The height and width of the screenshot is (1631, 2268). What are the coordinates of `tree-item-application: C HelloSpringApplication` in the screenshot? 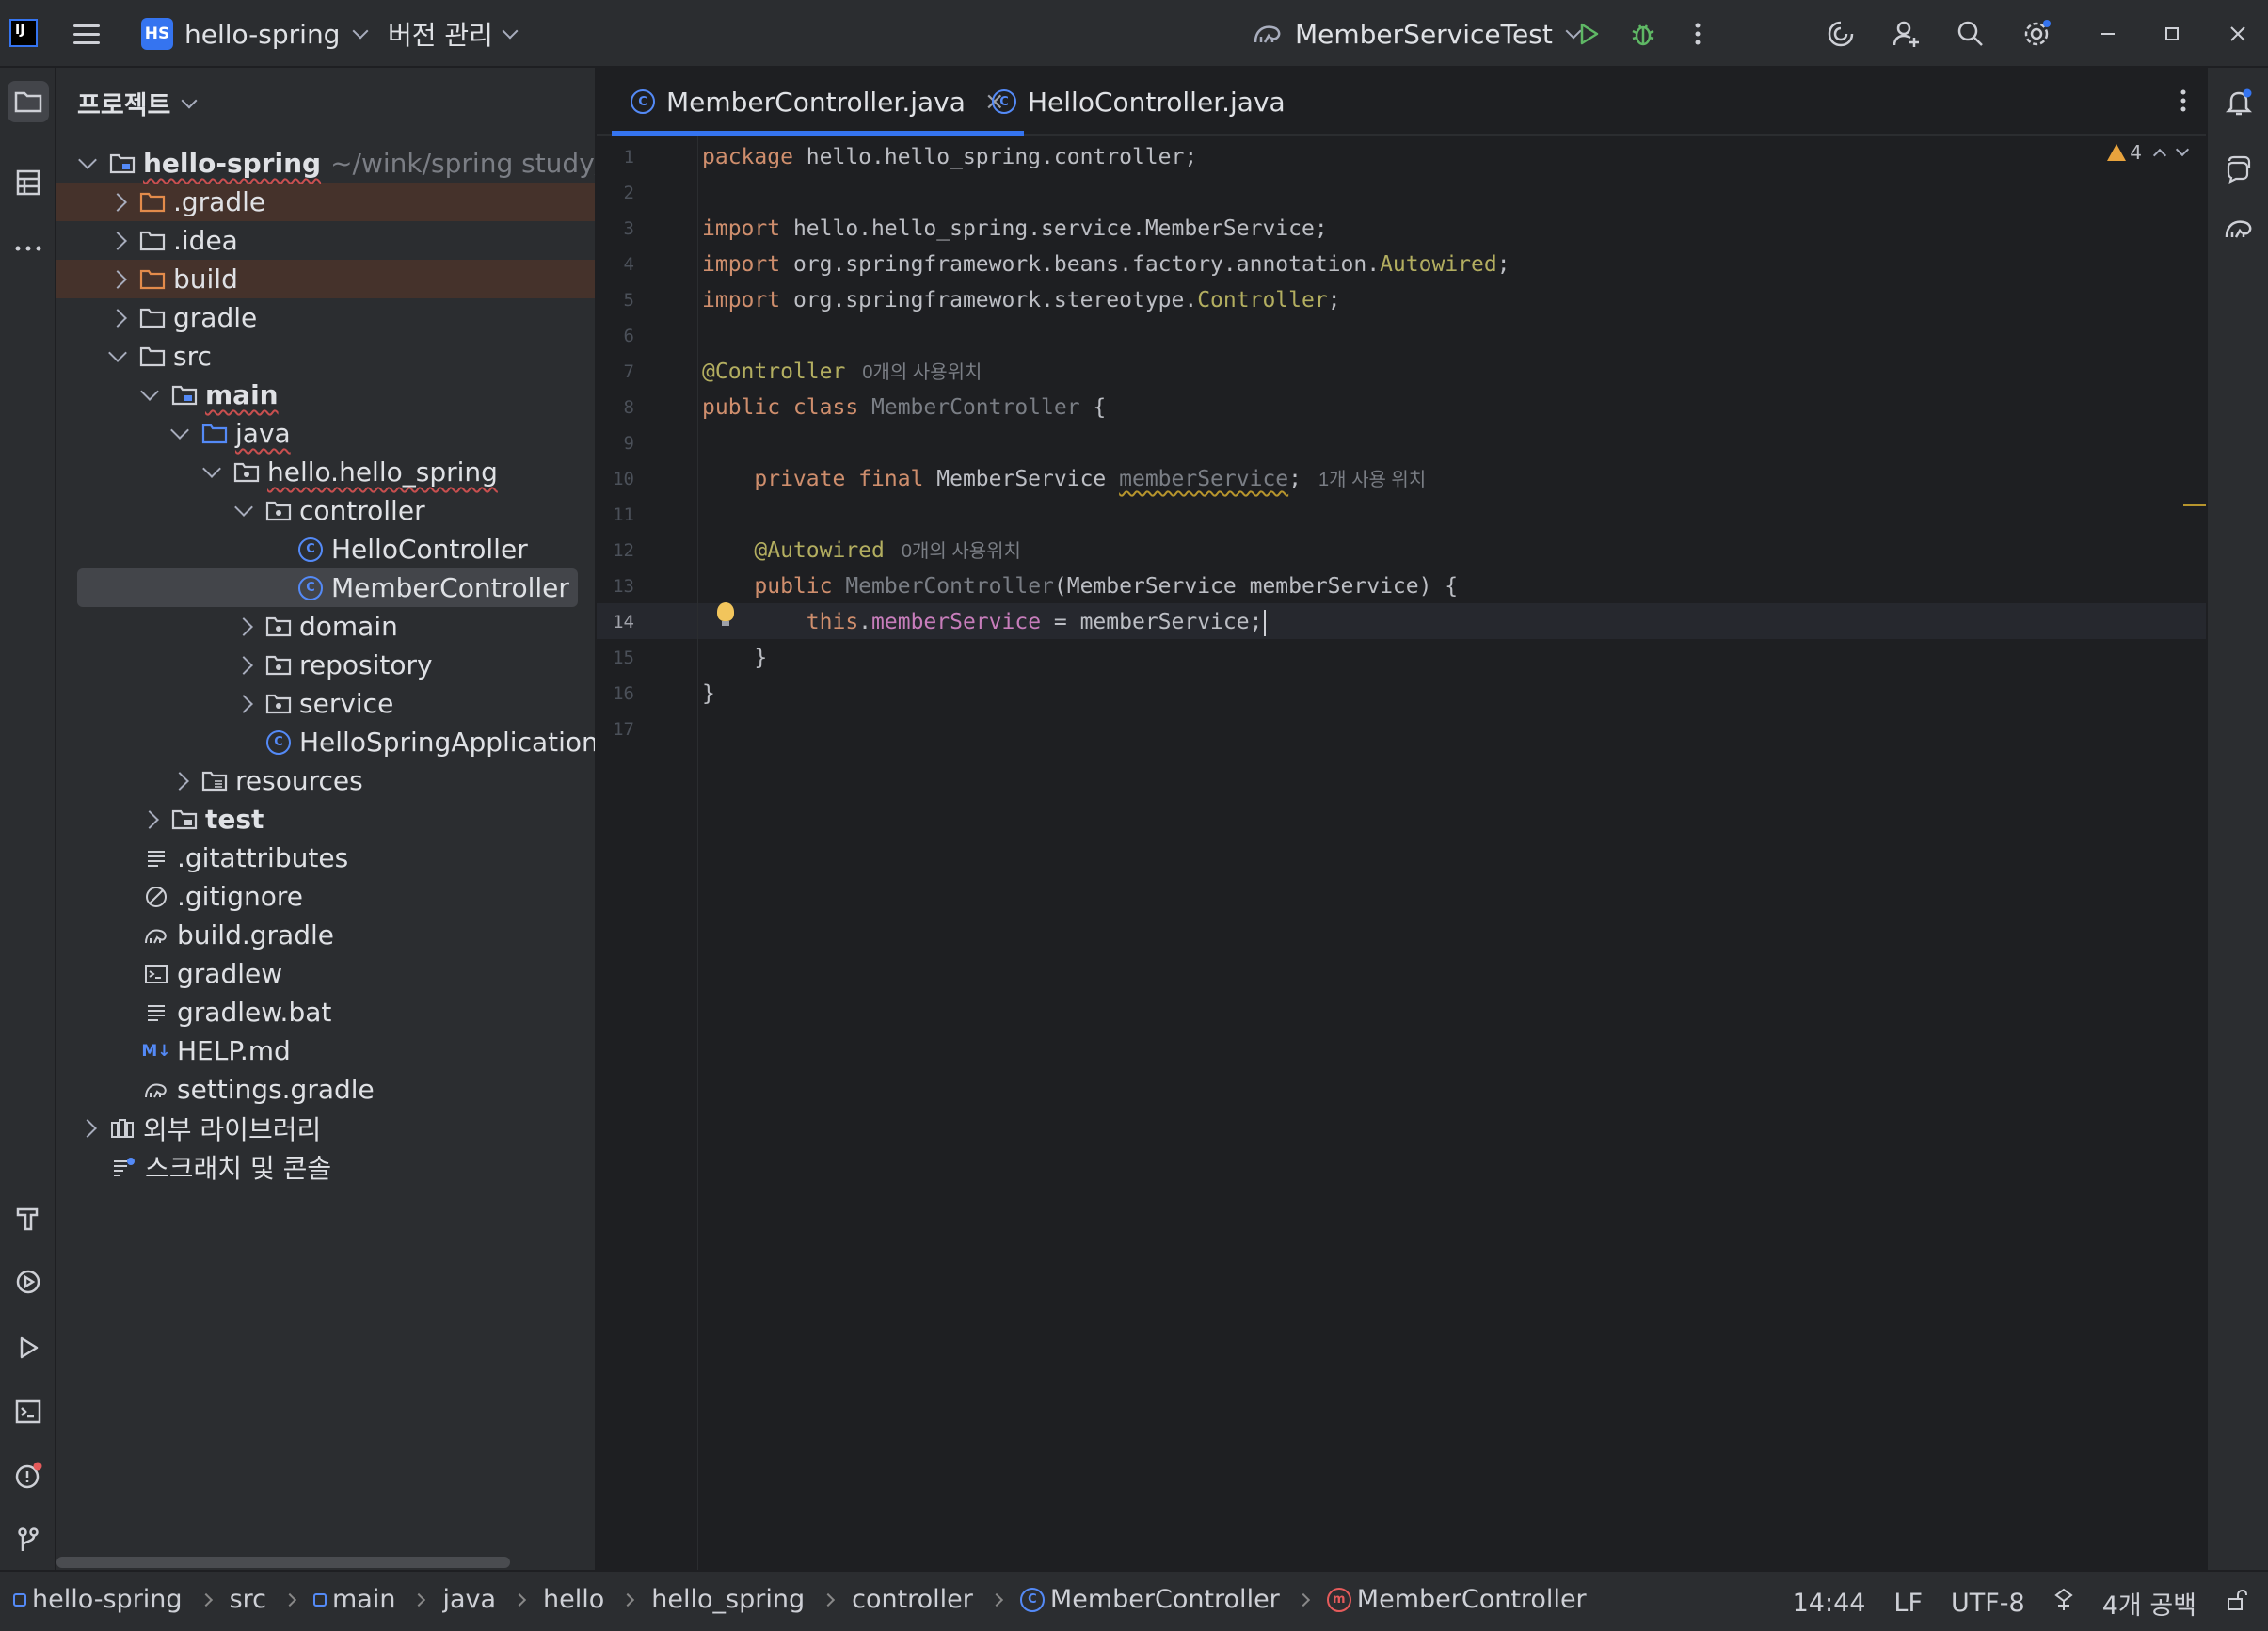 It's located at (325, 742).